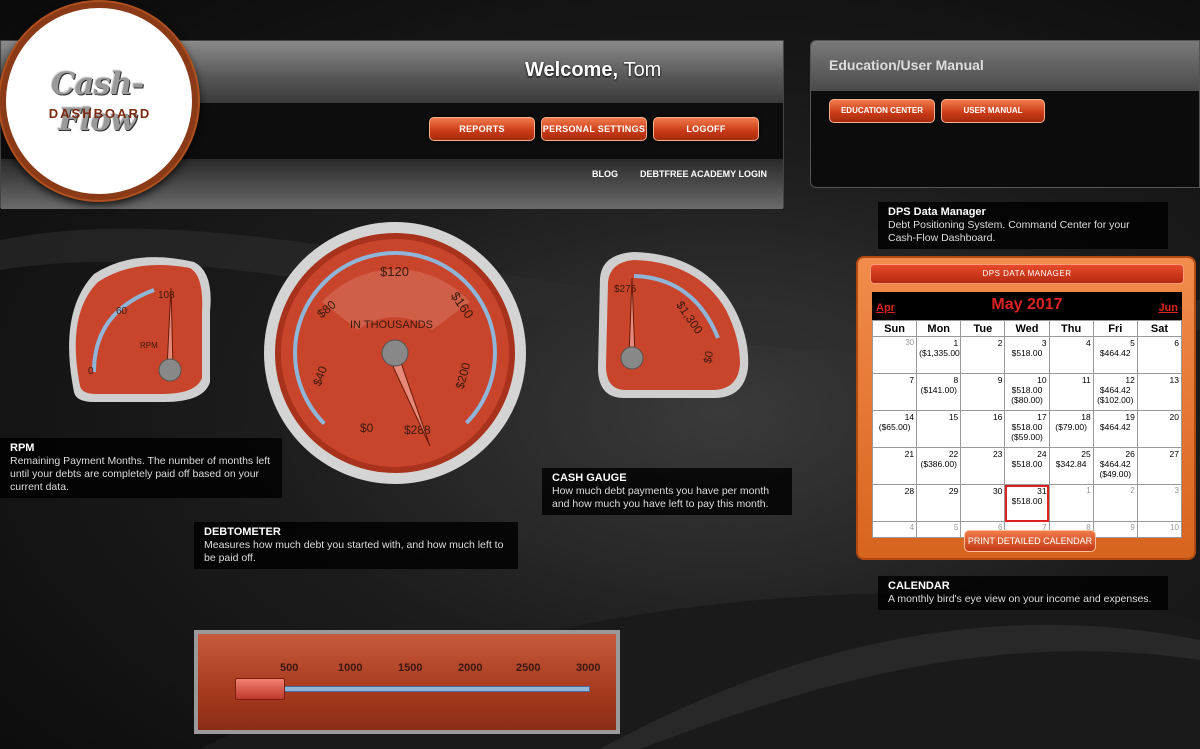 This screenshot has height=749, width=1200. Describe the element at coordinates (1168, 308) in the screenshot. I see `next-month-link: Jun` at that location.